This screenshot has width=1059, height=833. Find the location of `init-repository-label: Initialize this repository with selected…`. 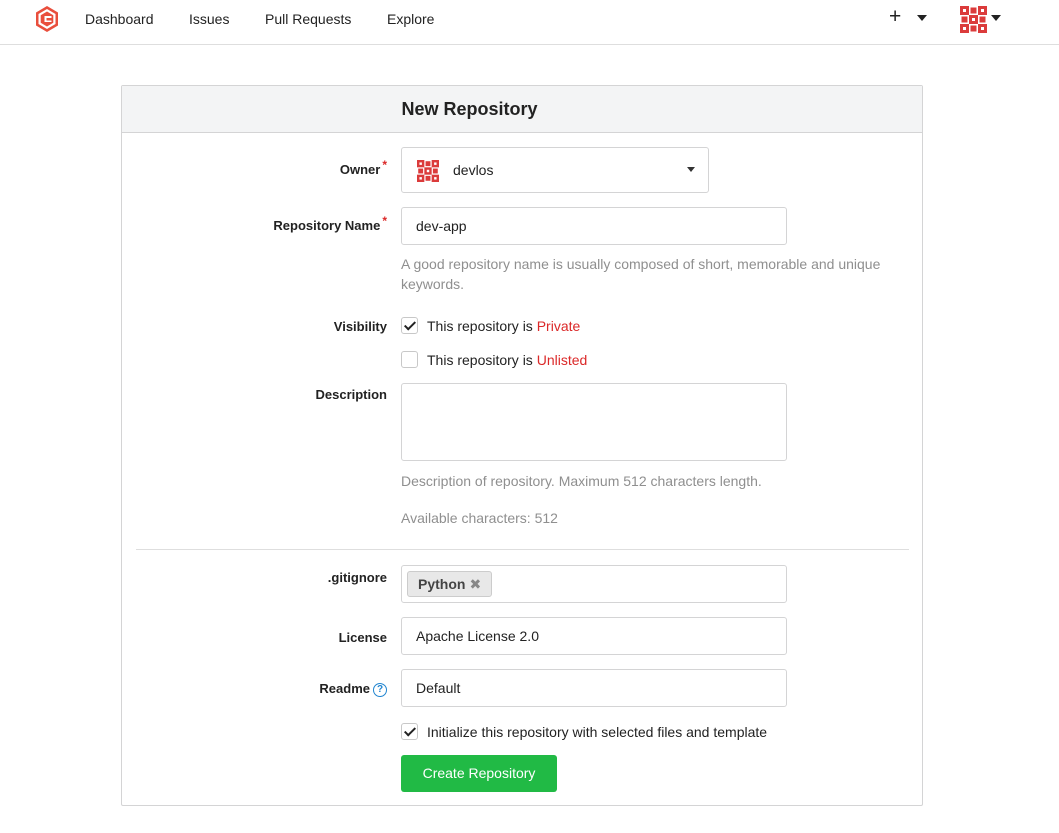

init-repository-label: Initialize this repository with selected… is located at coordinates (597, 732).